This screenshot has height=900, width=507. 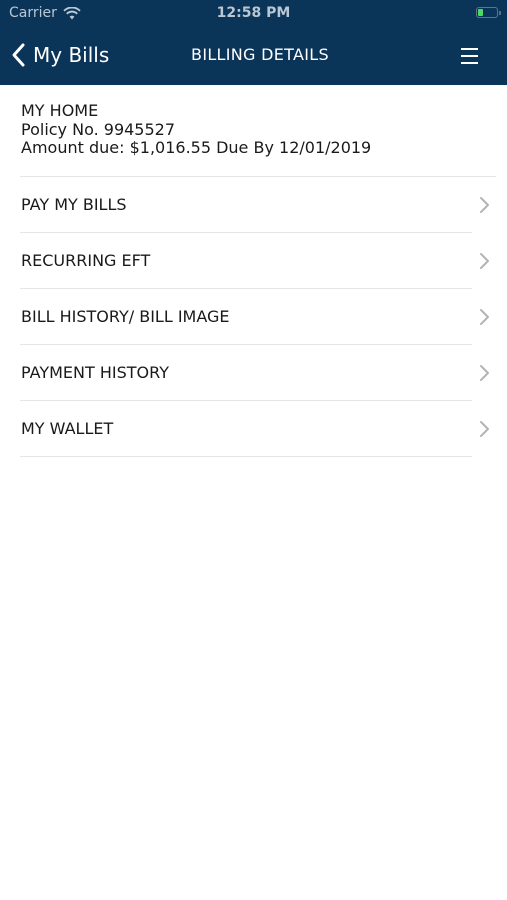 I want to click on menu-bar-top, so click(x=469, y=49).